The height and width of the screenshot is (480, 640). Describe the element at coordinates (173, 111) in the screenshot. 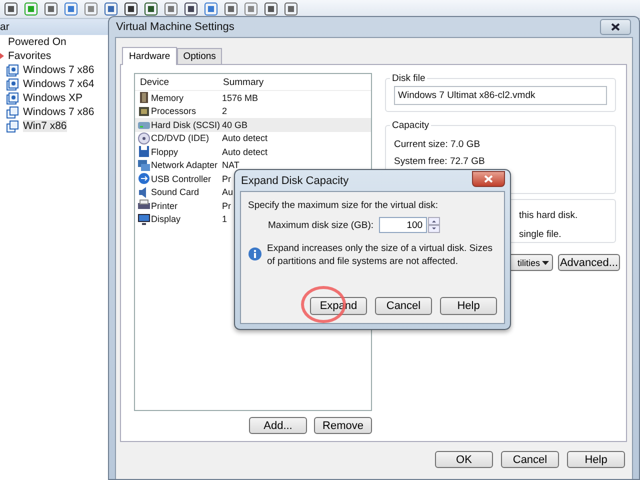

I see `device-name: Processors` at that location.